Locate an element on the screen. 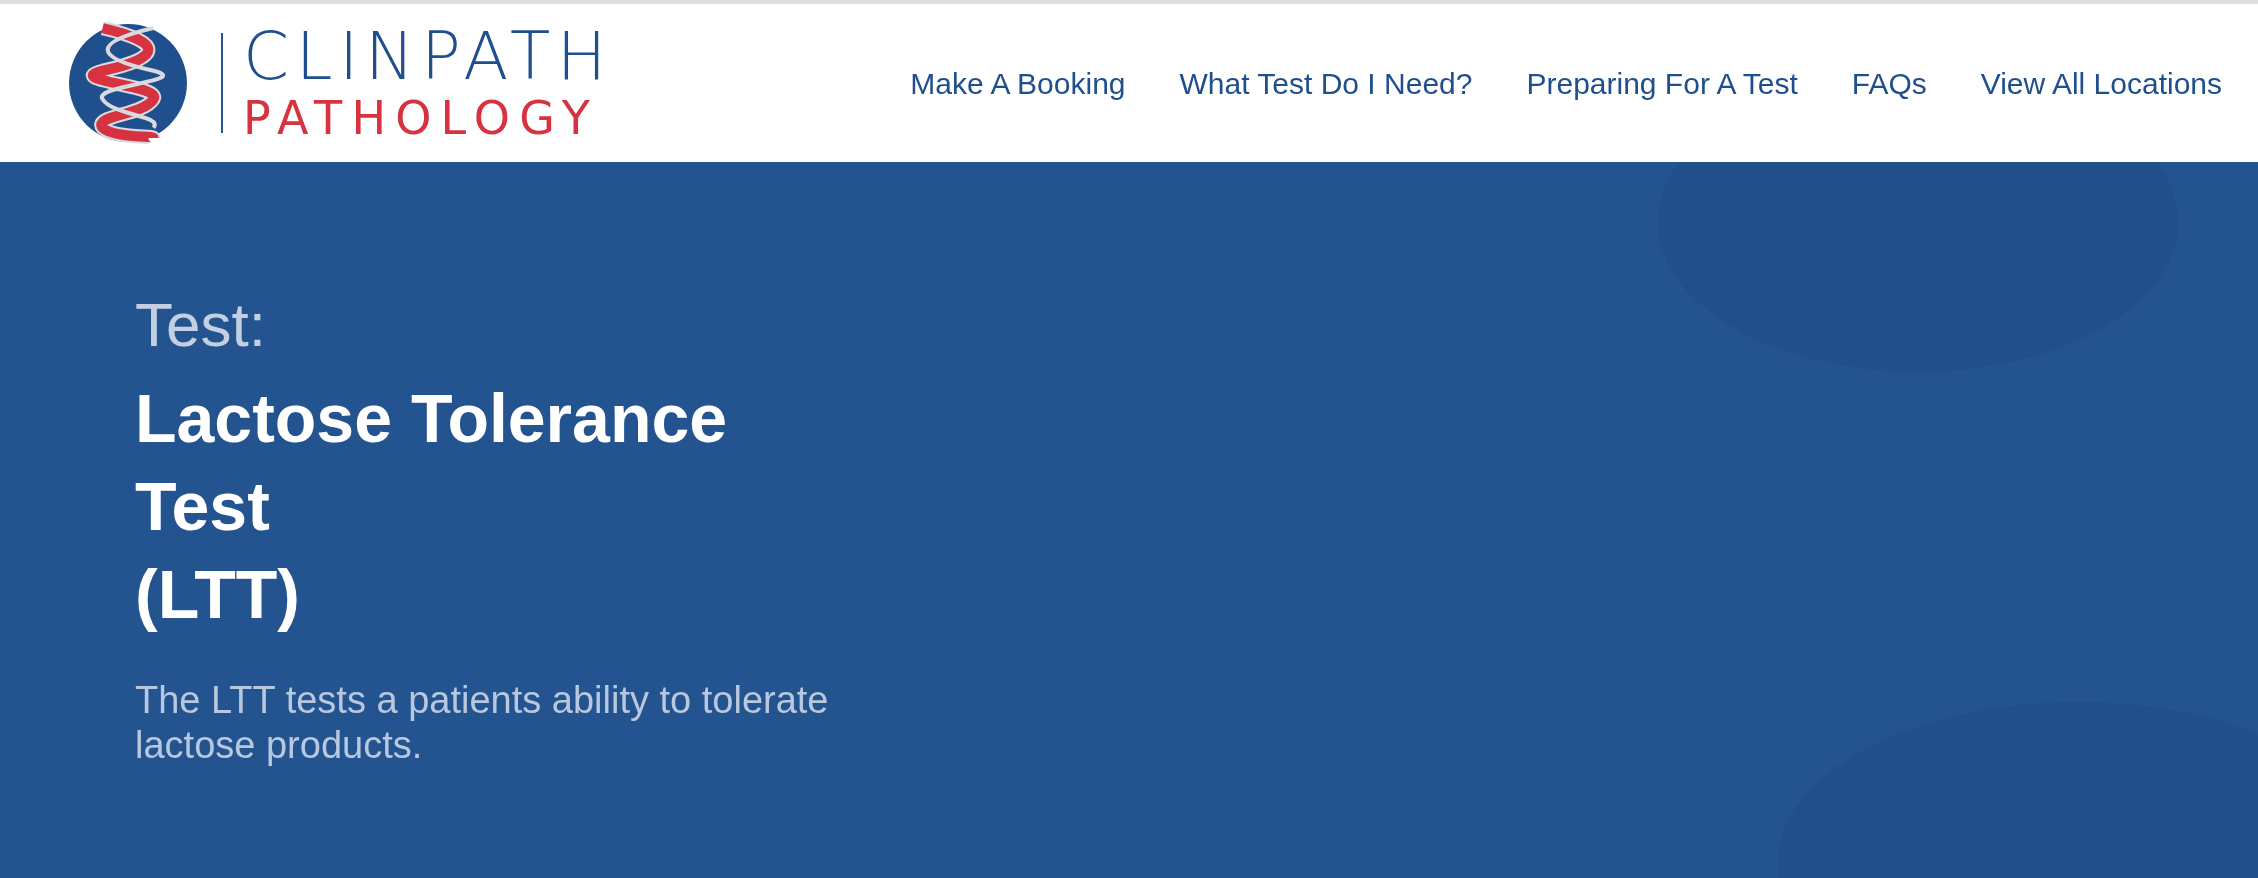 Image resolution: width=2258 pixels, height=878 pixels. nav-link: What Test Do I Need? is located at coordinates (1326, 83).